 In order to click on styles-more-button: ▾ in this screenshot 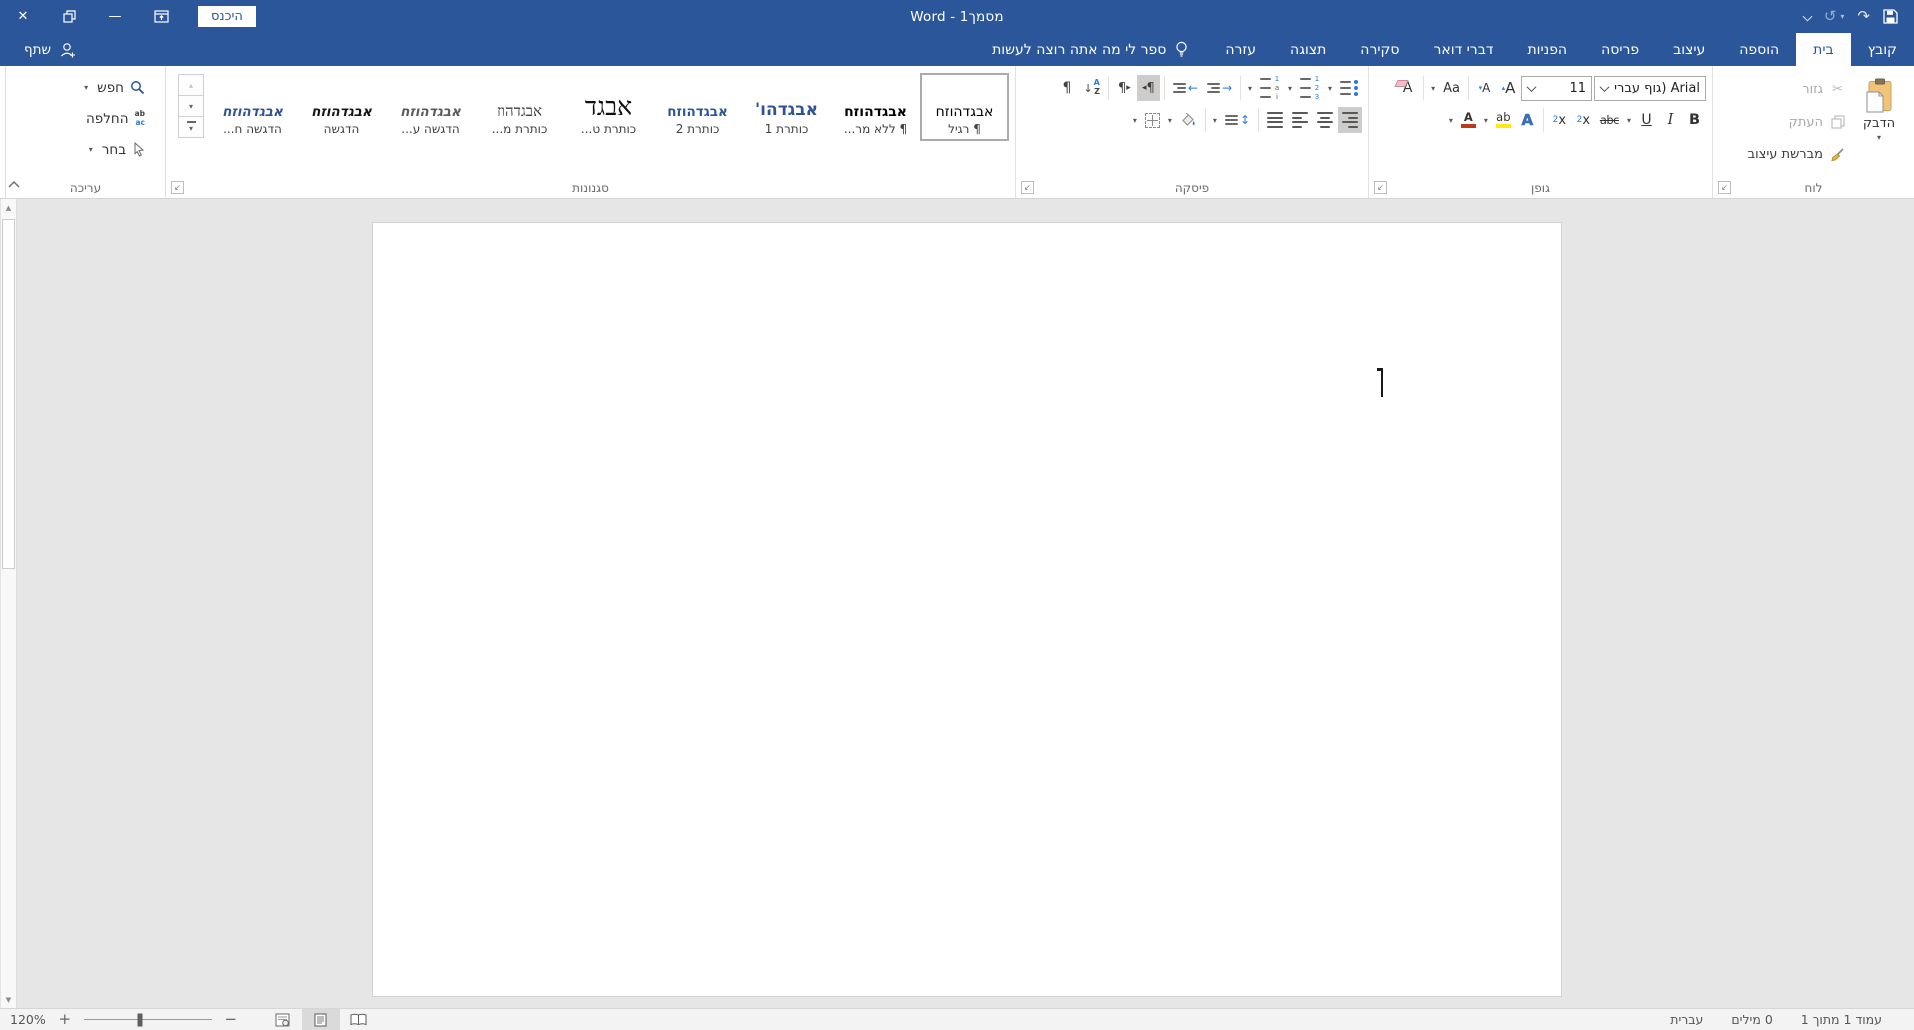, I will do `click(191, 127)`.